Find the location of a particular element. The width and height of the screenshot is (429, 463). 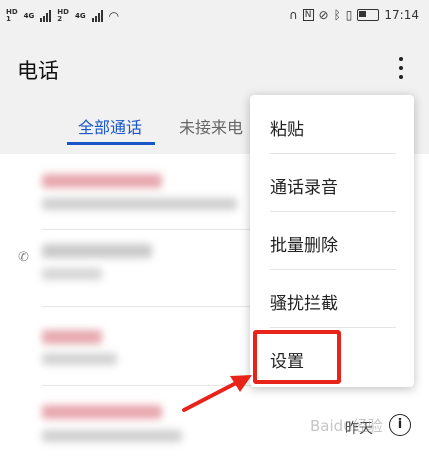

watermark: Baidu经验 is located at coordinates (346, 426).